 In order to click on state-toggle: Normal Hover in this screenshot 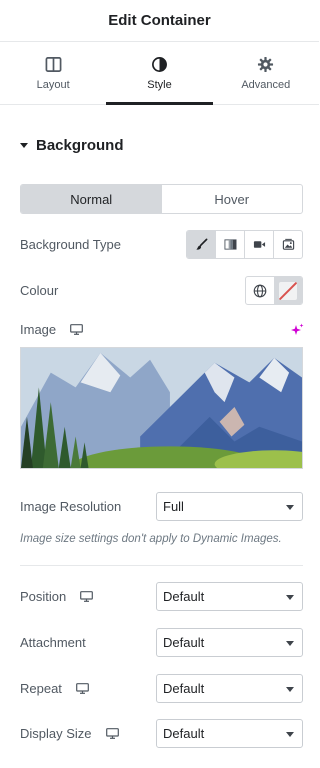, I will do `click(161, 199)`.